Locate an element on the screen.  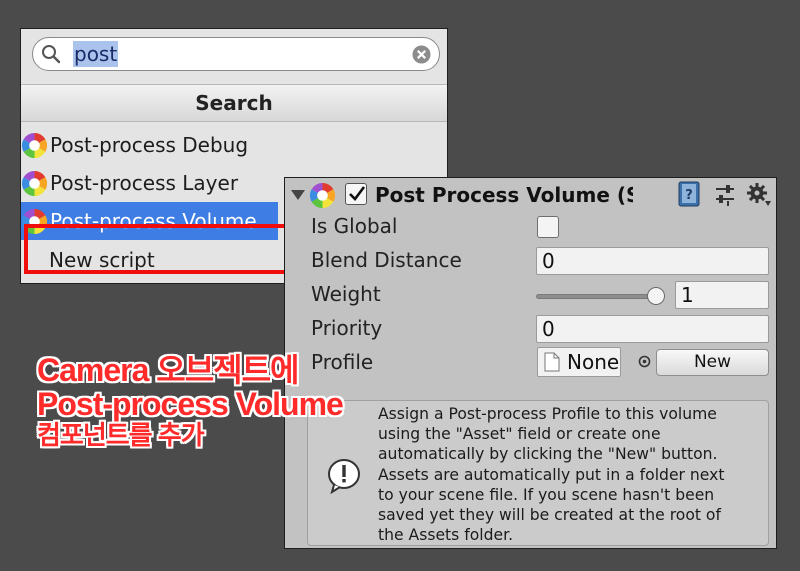
preset-sliders-icon is located at coordinates (725, 195).